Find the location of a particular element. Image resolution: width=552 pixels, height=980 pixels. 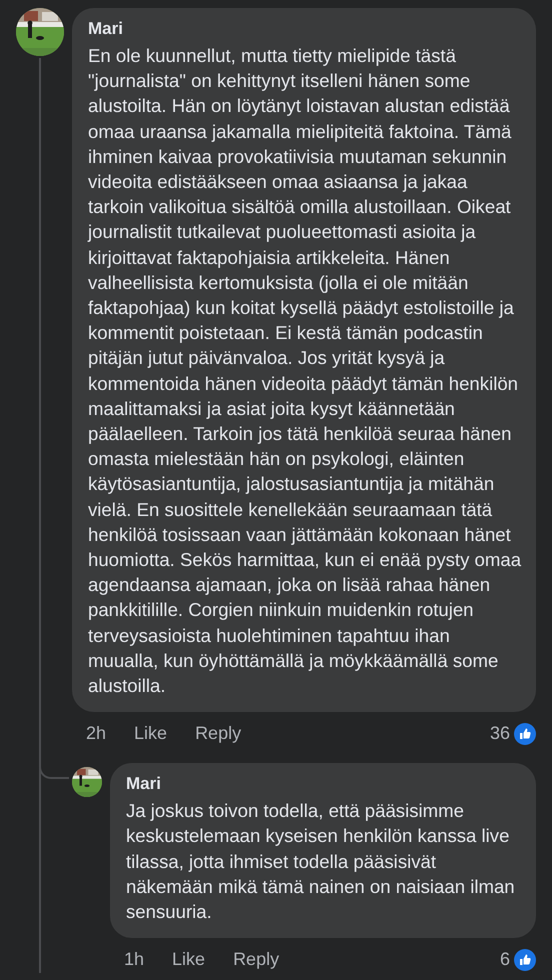

comment-time: 2h is located at coordinates (96, 734).